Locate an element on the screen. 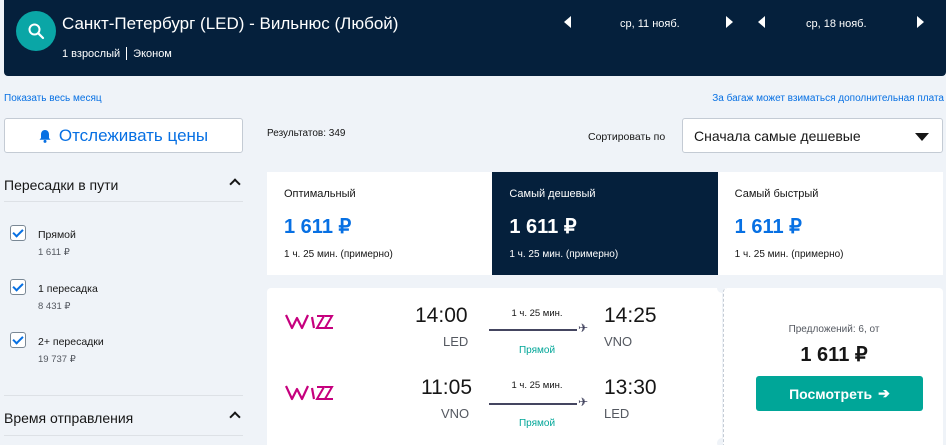 This screenshot has width=946, height=445. passengers-count: 1 взрослый is located at coordinates (91, 53).